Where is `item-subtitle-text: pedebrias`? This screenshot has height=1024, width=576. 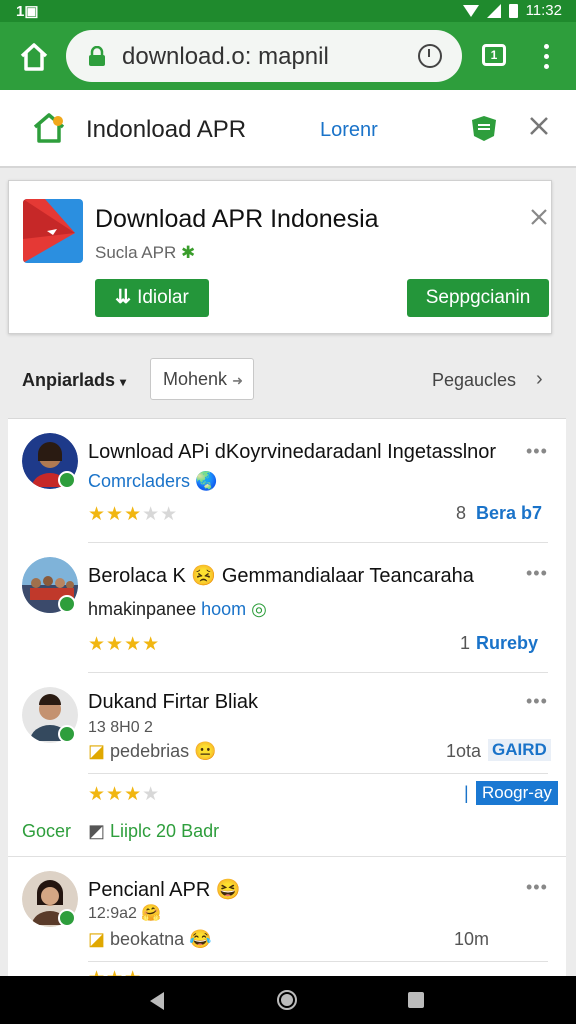
item-subtitle-text: pedebrias is located at coordinates (150, 751).